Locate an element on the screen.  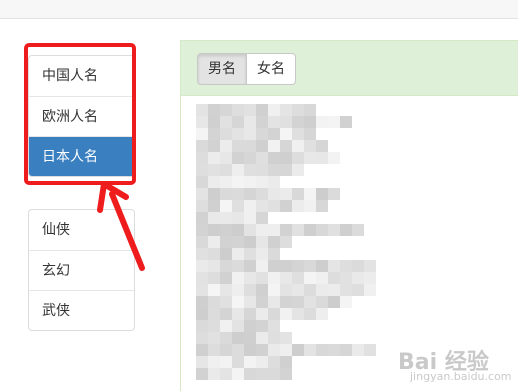
list-item-chinese-names: 中国人名 is located at coordinates (81, 76).